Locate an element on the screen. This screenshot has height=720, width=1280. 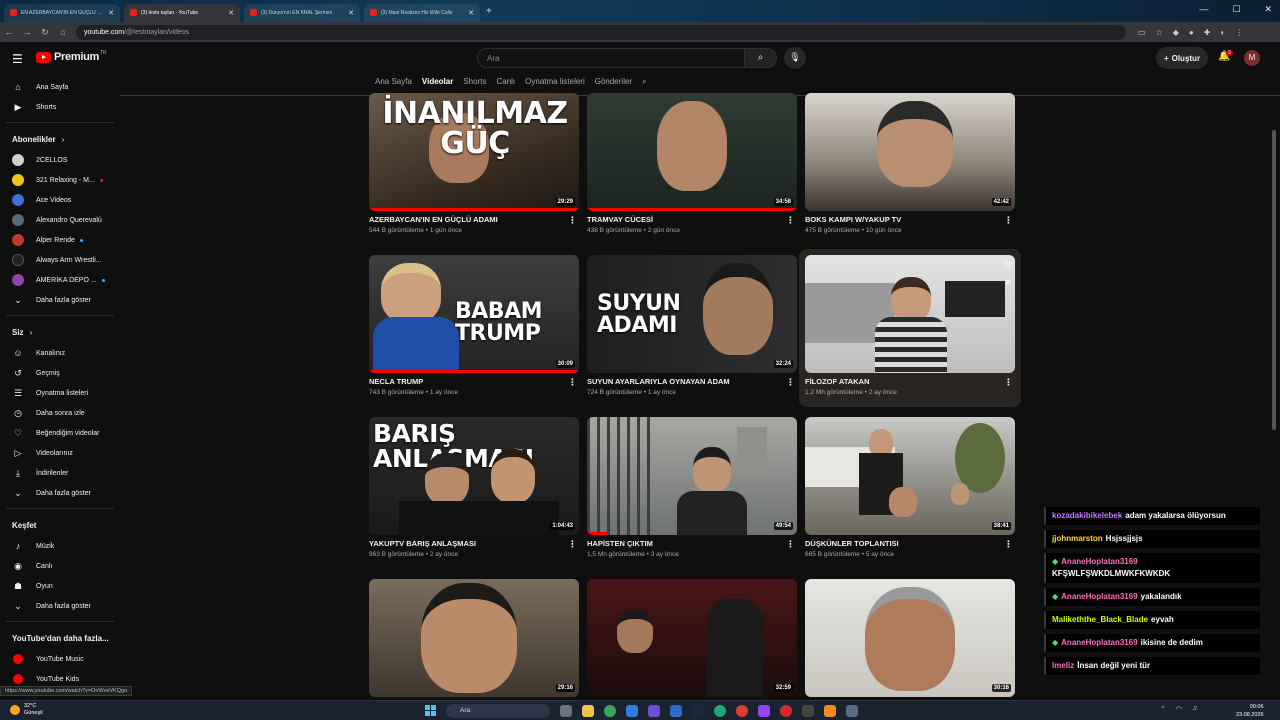
settings-icon is located at coordinates (852, 711).